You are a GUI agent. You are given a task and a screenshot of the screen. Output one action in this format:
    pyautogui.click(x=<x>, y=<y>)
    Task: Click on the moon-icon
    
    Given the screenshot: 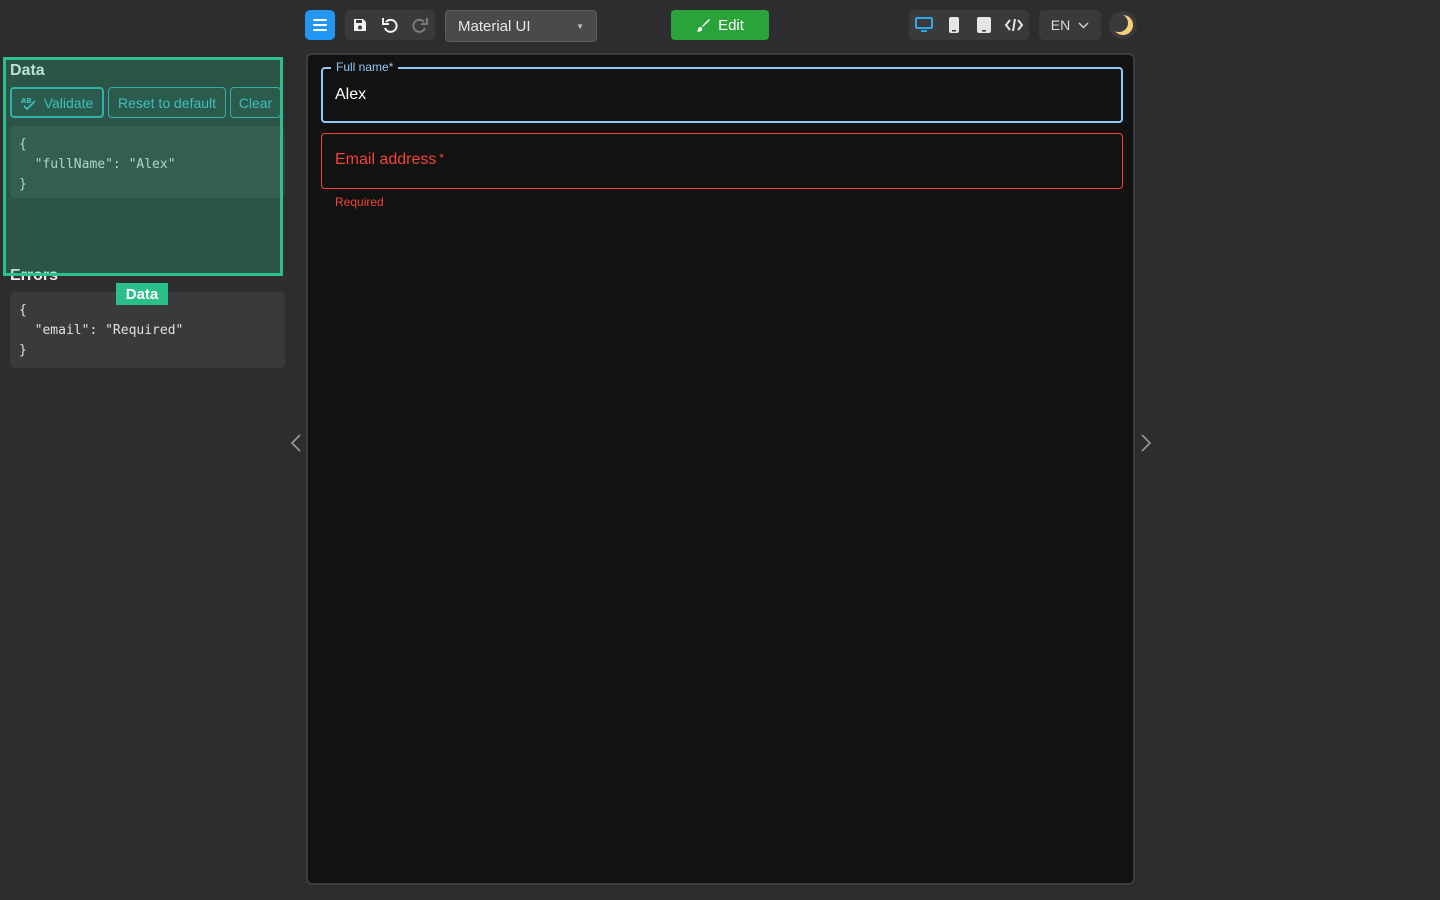 What is the action you would take?
    pyautogui.click(x=1122, y=24)
    